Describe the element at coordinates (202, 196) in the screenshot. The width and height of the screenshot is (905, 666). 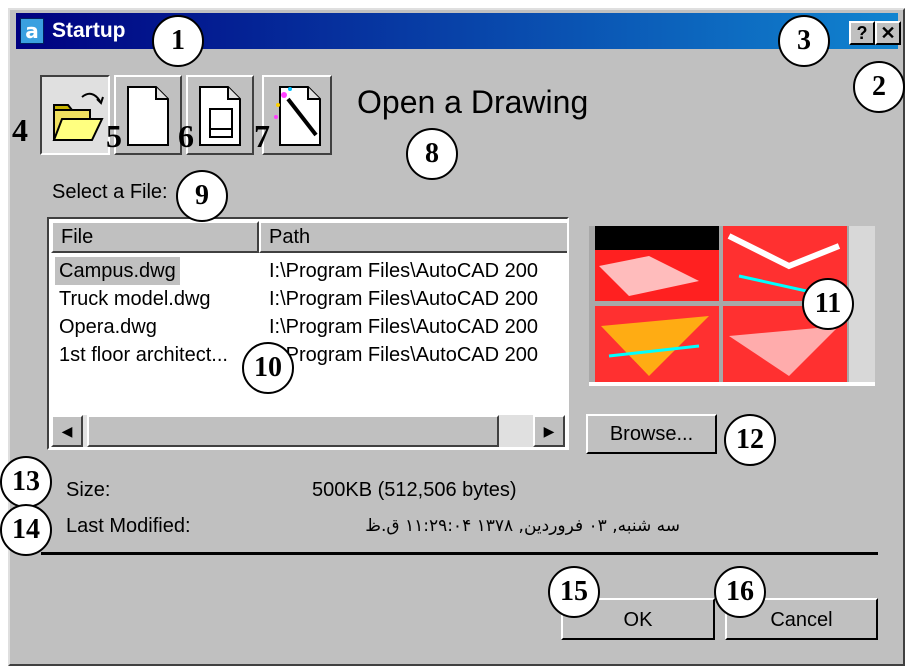
I see `callout-9: 9` at that location.